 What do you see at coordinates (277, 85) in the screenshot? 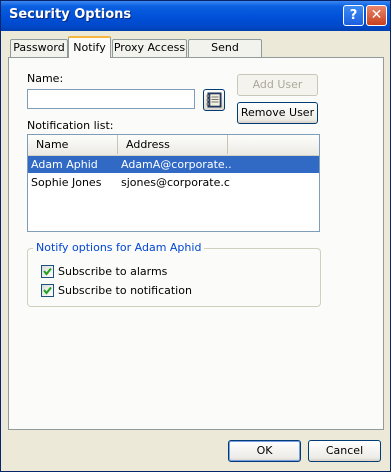
I see `add-user-button: Add User` at bounding box center [277, 85].